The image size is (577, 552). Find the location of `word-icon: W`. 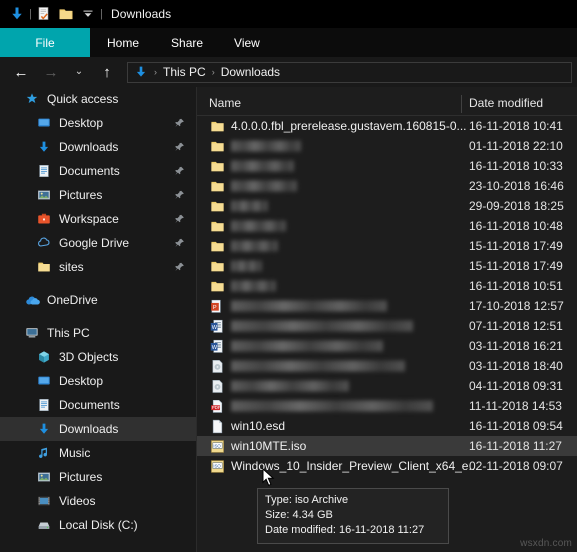

word-icon: W is located at coordinates (217, 346).